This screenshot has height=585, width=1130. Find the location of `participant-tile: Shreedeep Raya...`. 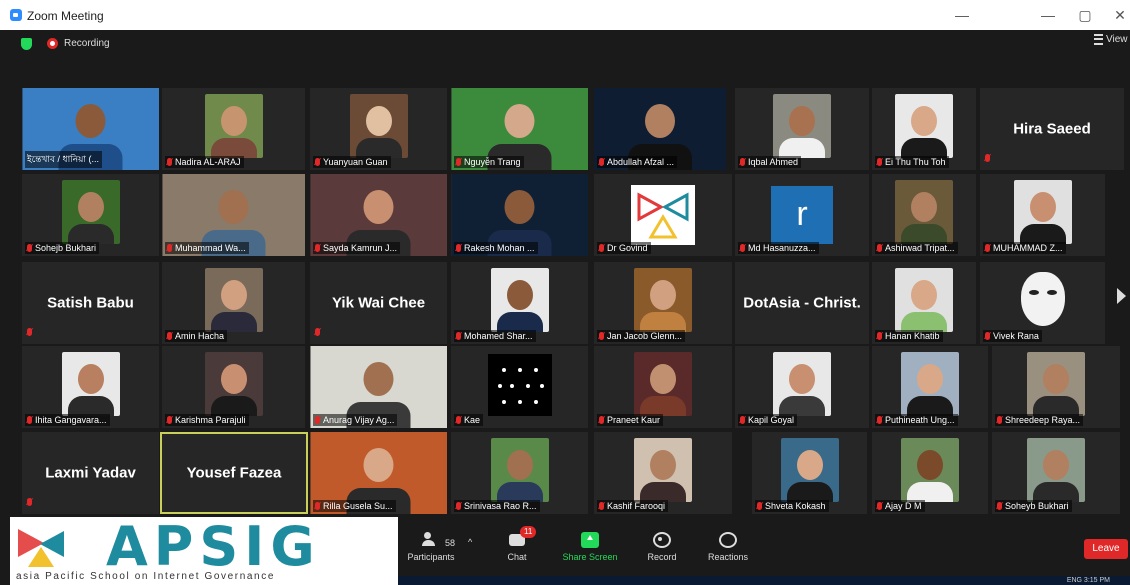

participant-tile: Shreedeep Raya... is located at coordinates (1056, 387).